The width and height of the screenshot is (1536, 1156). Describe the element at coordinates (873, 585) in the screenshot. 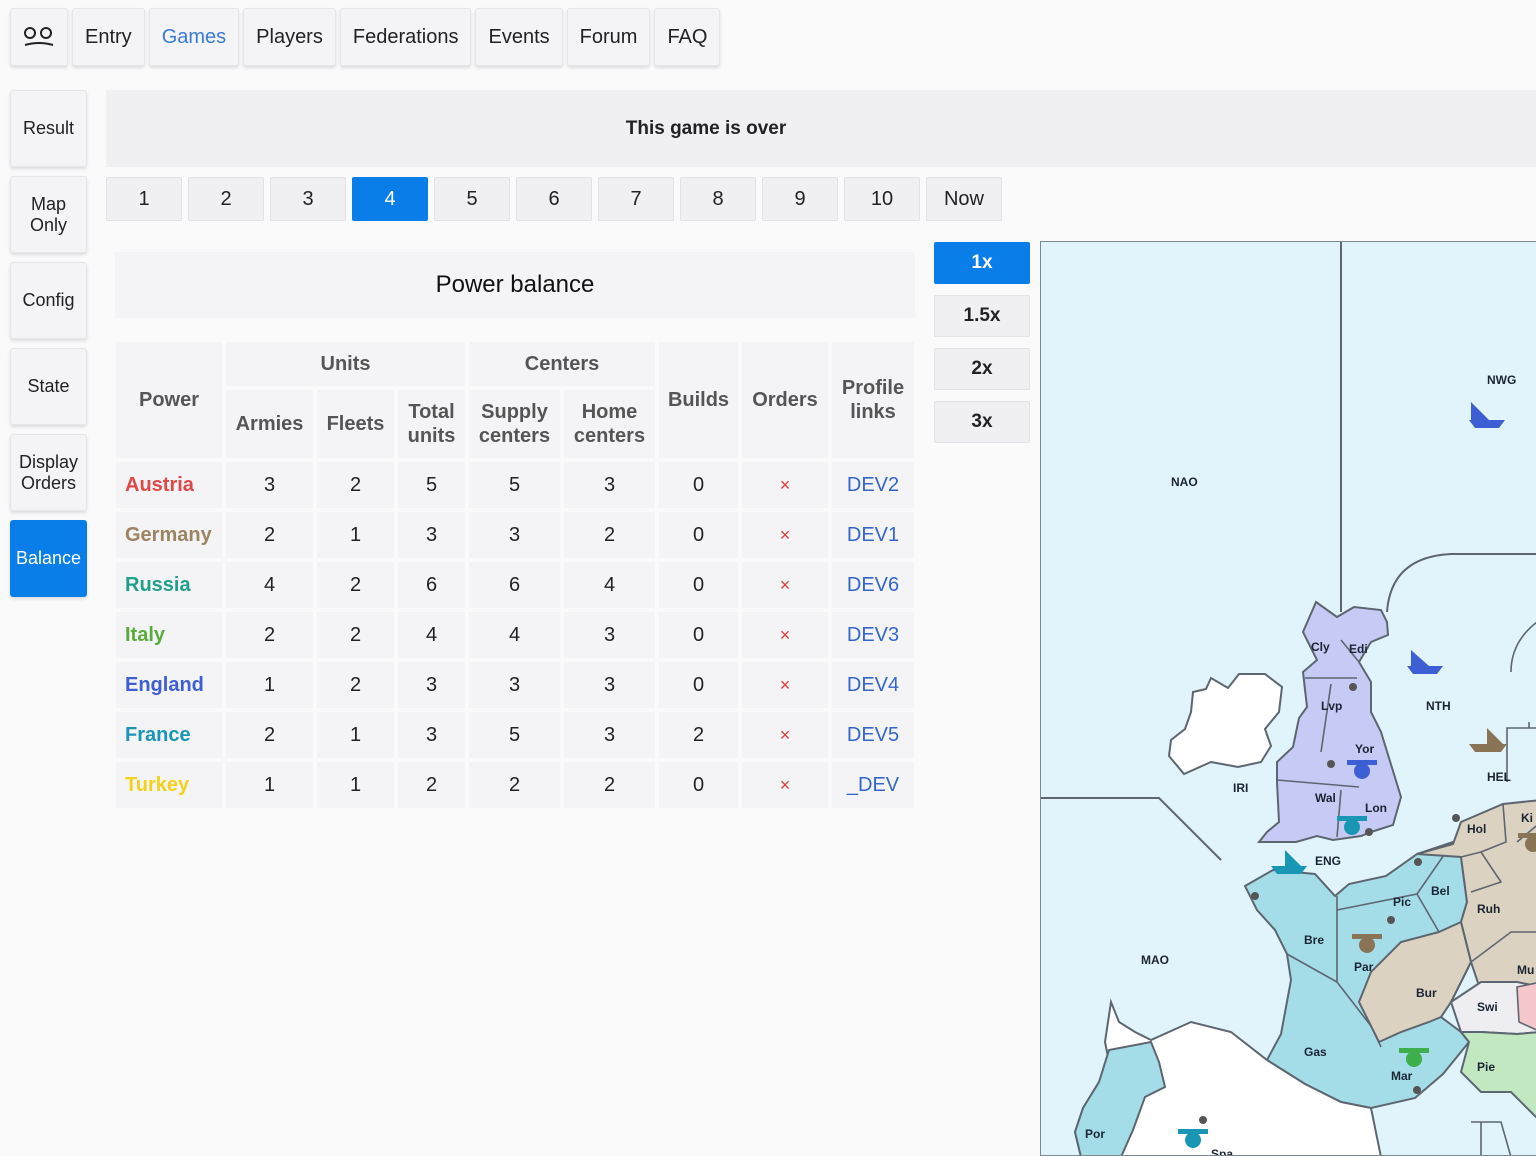

I see `profile-link: DEV6` at that location.